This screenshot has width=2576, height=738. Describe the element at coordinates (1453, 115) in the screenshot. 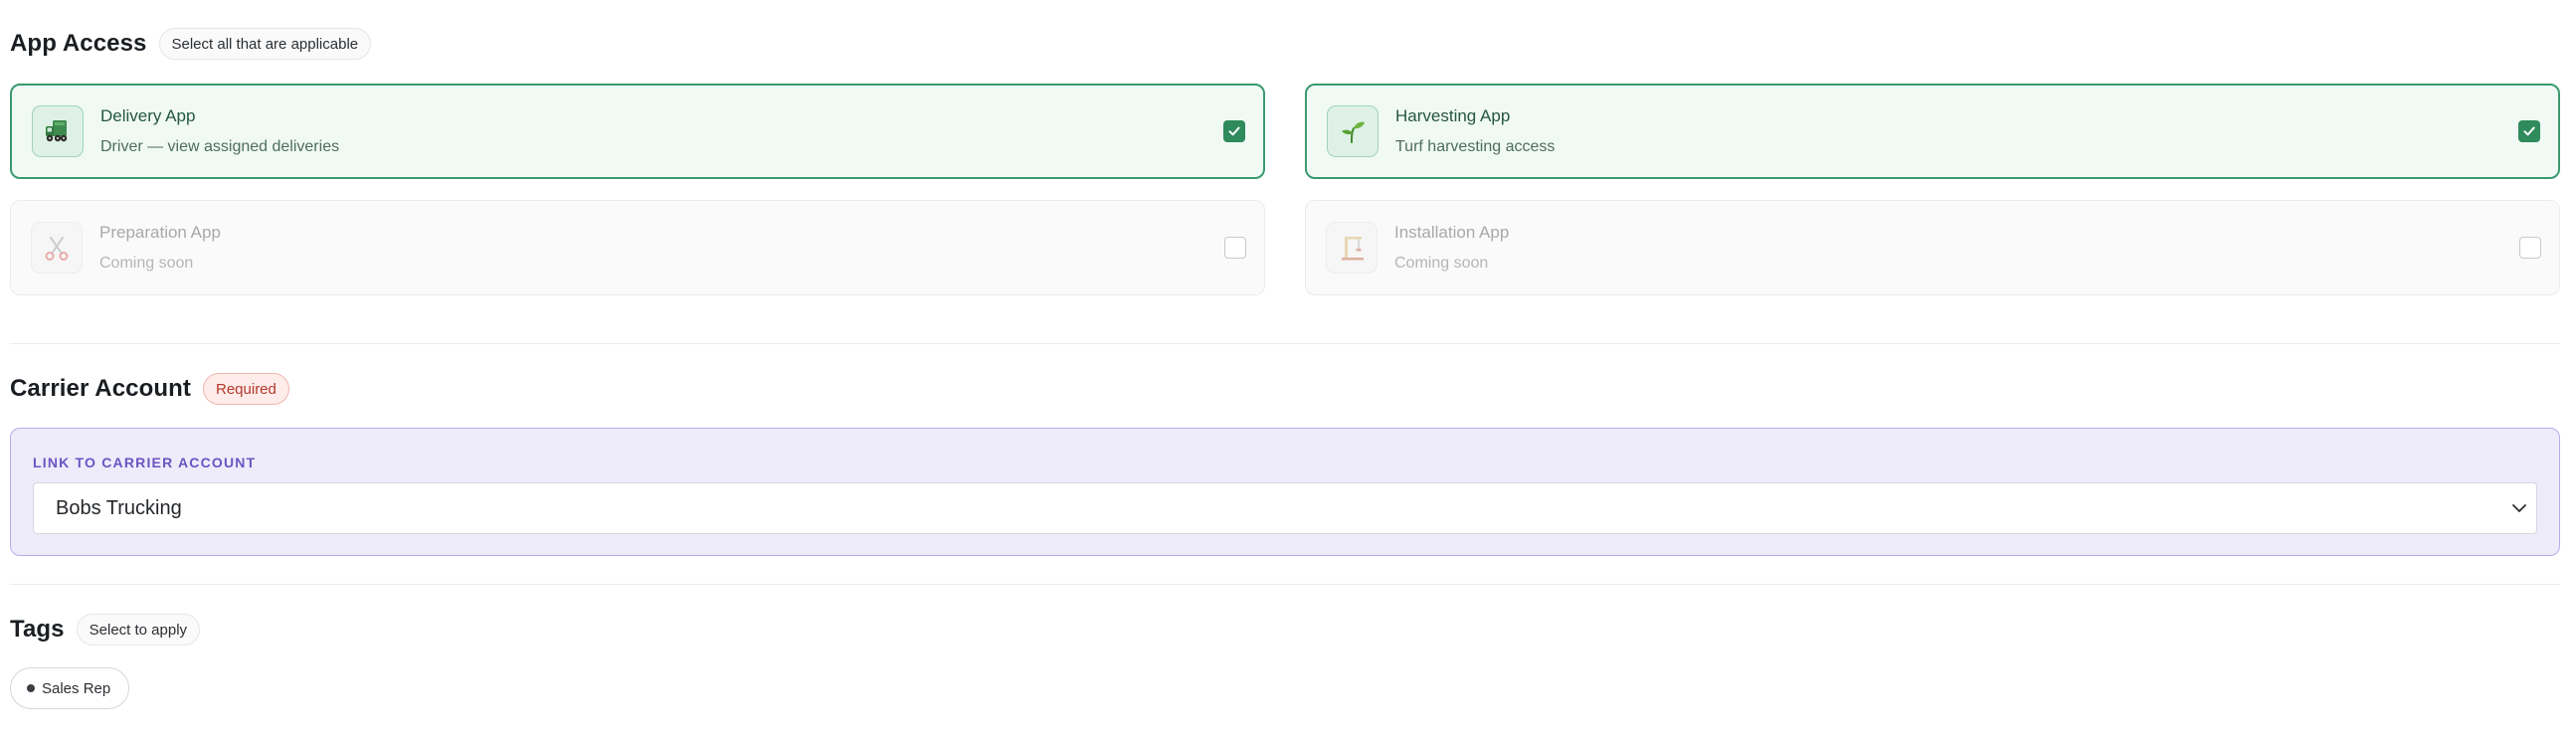

I see `app-card-title: Harvesting App` at that location.